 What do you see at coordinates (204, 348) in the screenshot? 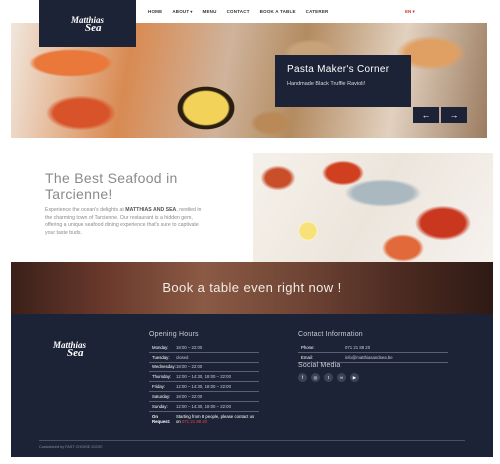
I see `table-row: Monday: 18:00 – 22:00` at bounding box center [204, 348].